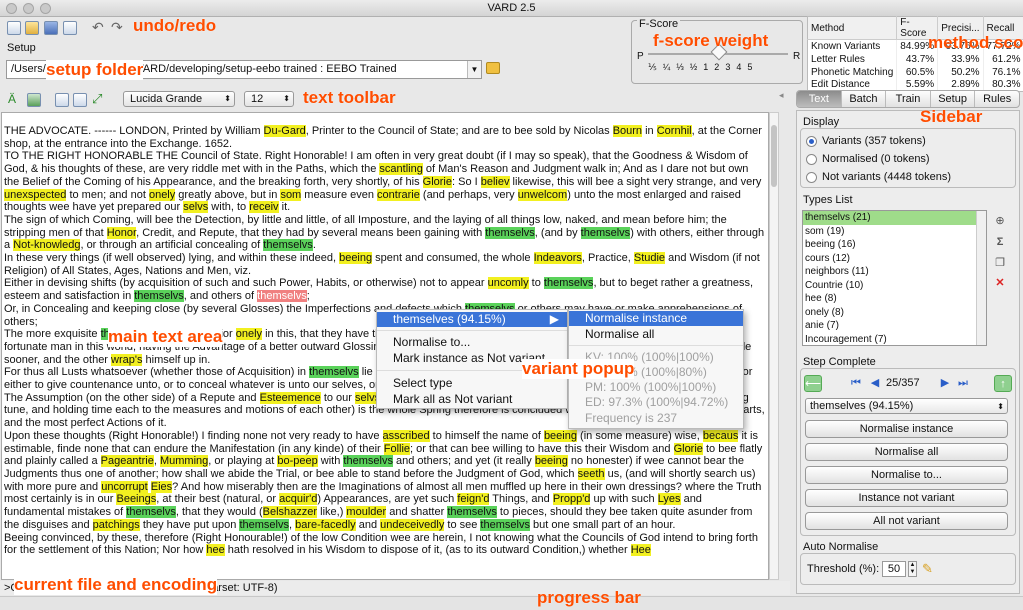 This screenshot has height=610, width=1023. I want to click on variant-word: bare-facedly, so click(325, 524).